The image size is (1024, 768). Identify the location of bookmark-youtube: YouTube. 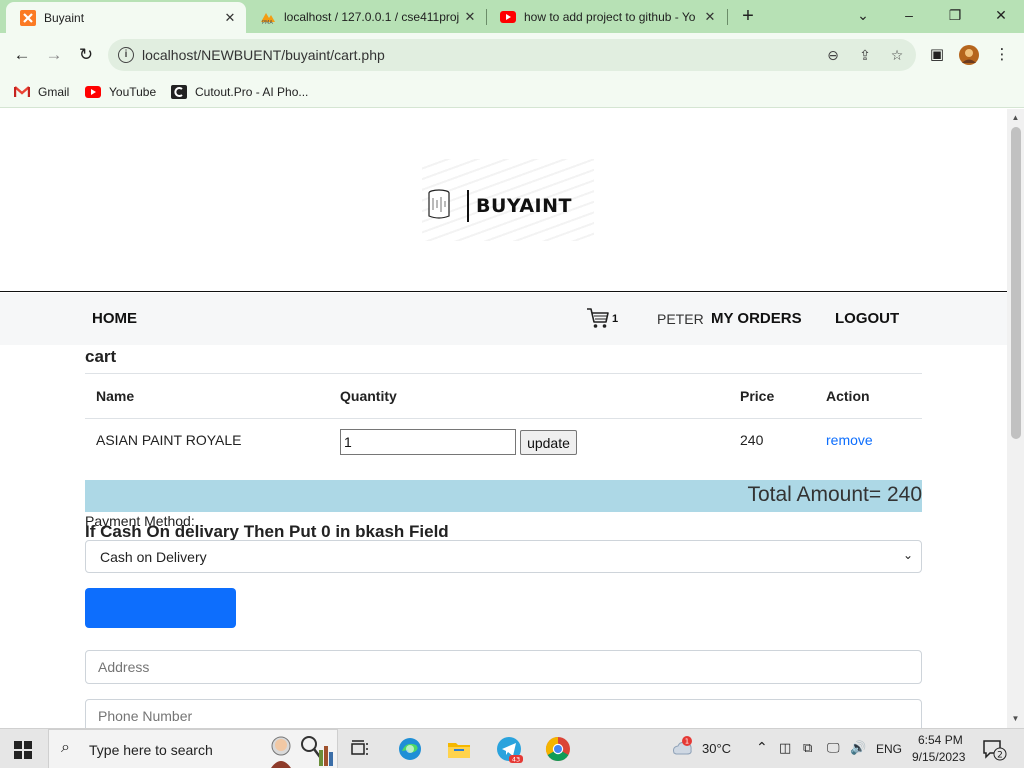
(120, 92).